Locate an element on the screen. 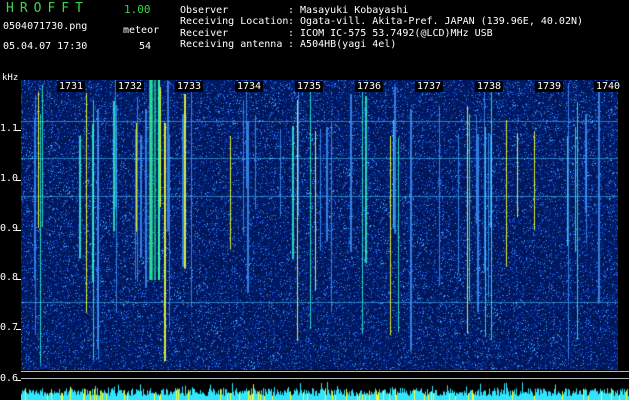  observer-value: : Masayuki Kobayashi is located at coordinates (348, 10).